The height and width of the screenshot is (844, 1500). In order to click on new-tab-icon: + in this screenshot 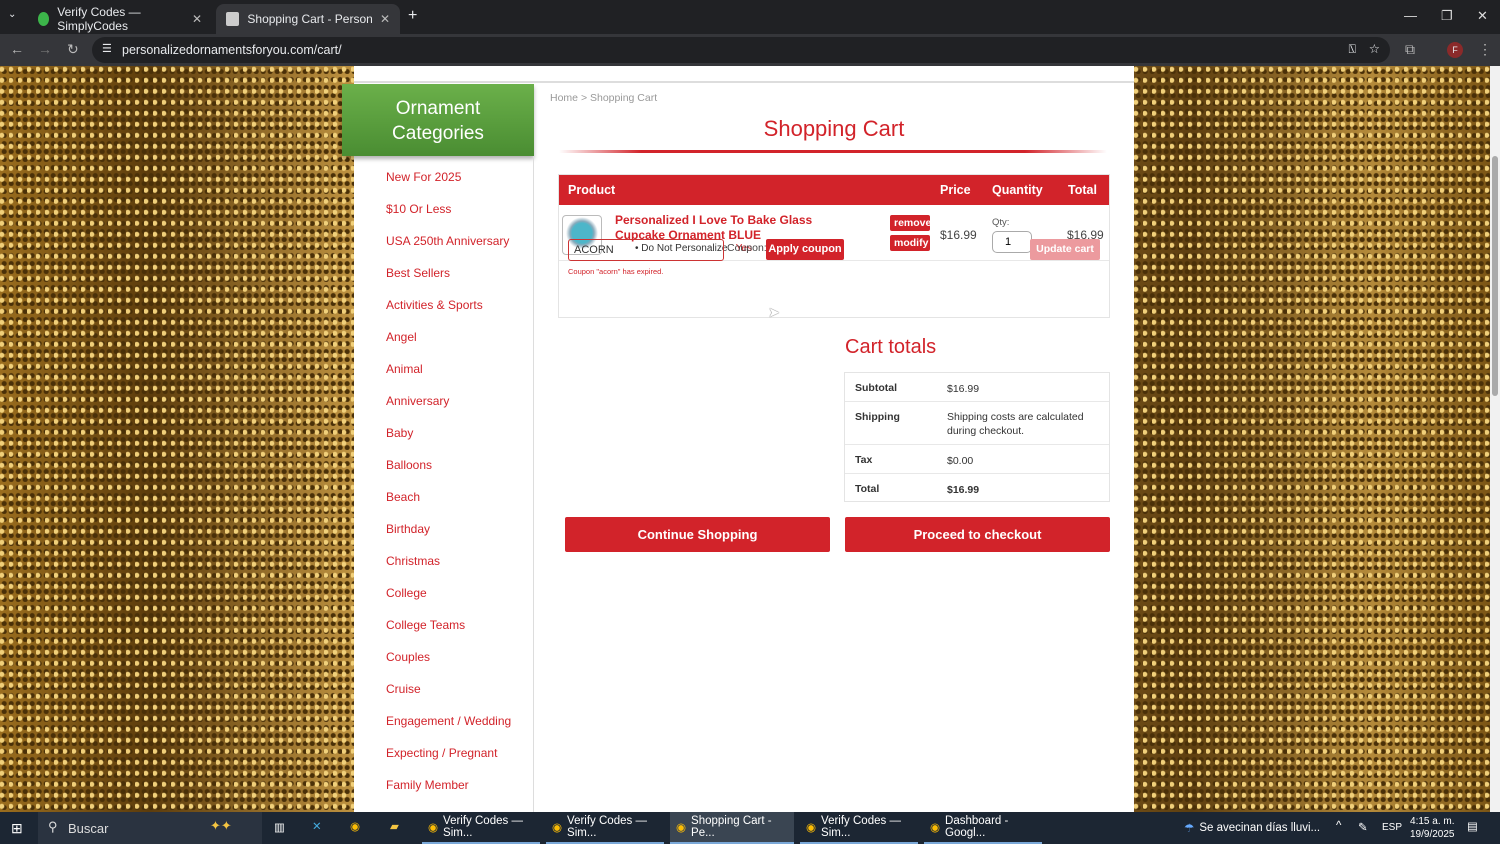, I will do `click(412, 16)`.